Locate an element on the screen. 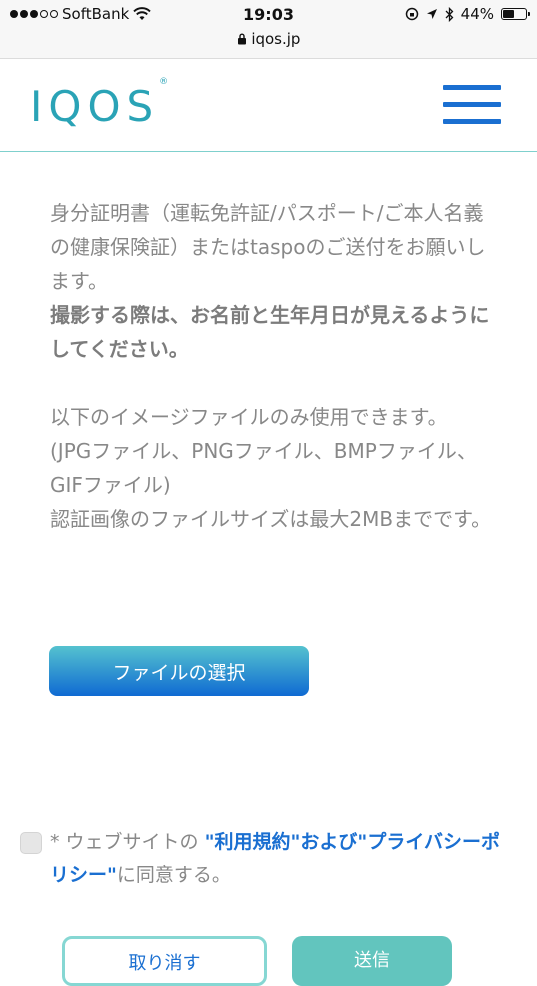  file-type-intro: 以下のイメージファイルのみ使用できます。 is located at coordinates (249, 417).